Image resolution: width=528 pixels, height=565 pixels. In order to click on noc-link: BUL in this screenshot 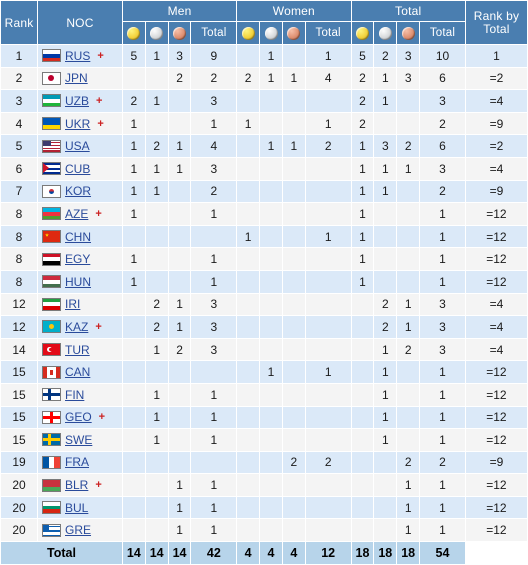, I will do `click(76, 508)`.